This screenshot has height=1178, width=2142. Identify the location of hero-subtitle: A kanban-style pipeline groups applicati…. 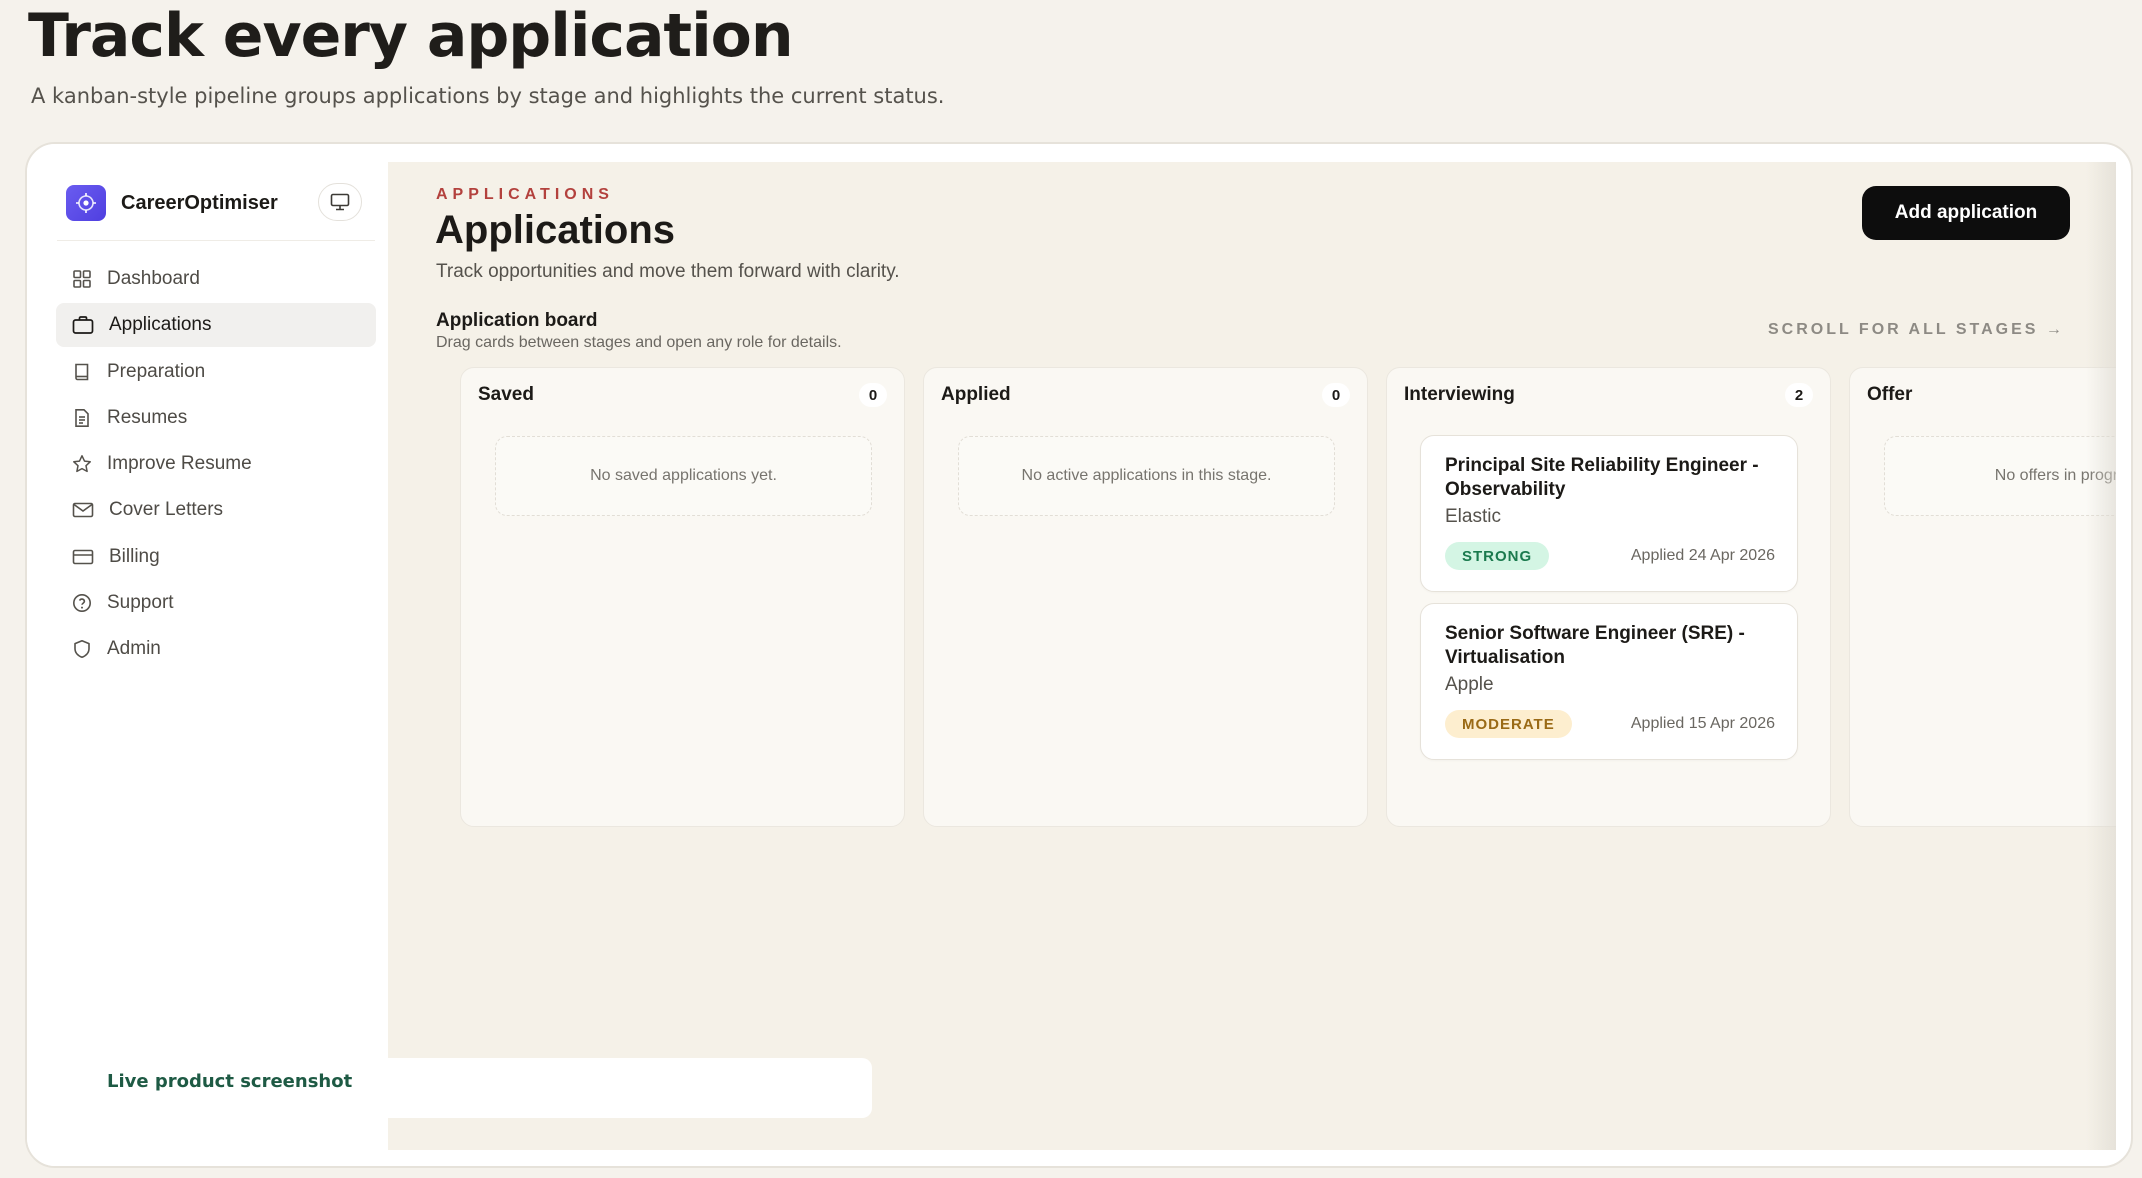
(488, 96).